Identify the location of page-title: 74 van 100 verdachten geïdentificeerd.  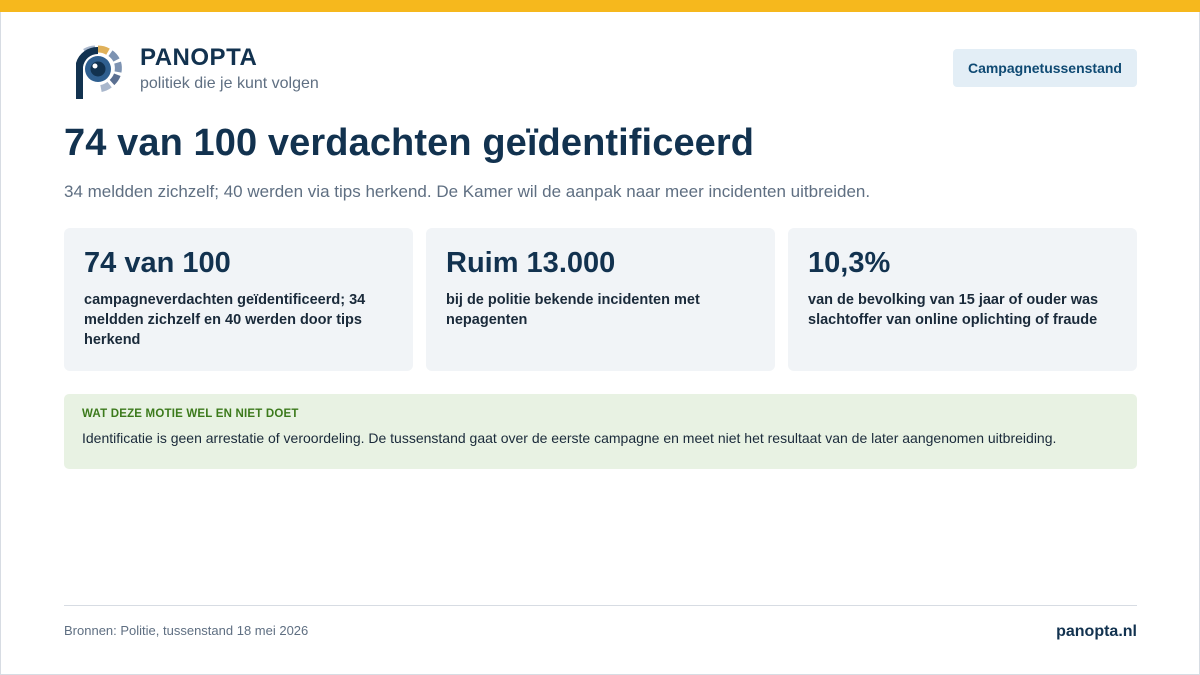
(409, 143).